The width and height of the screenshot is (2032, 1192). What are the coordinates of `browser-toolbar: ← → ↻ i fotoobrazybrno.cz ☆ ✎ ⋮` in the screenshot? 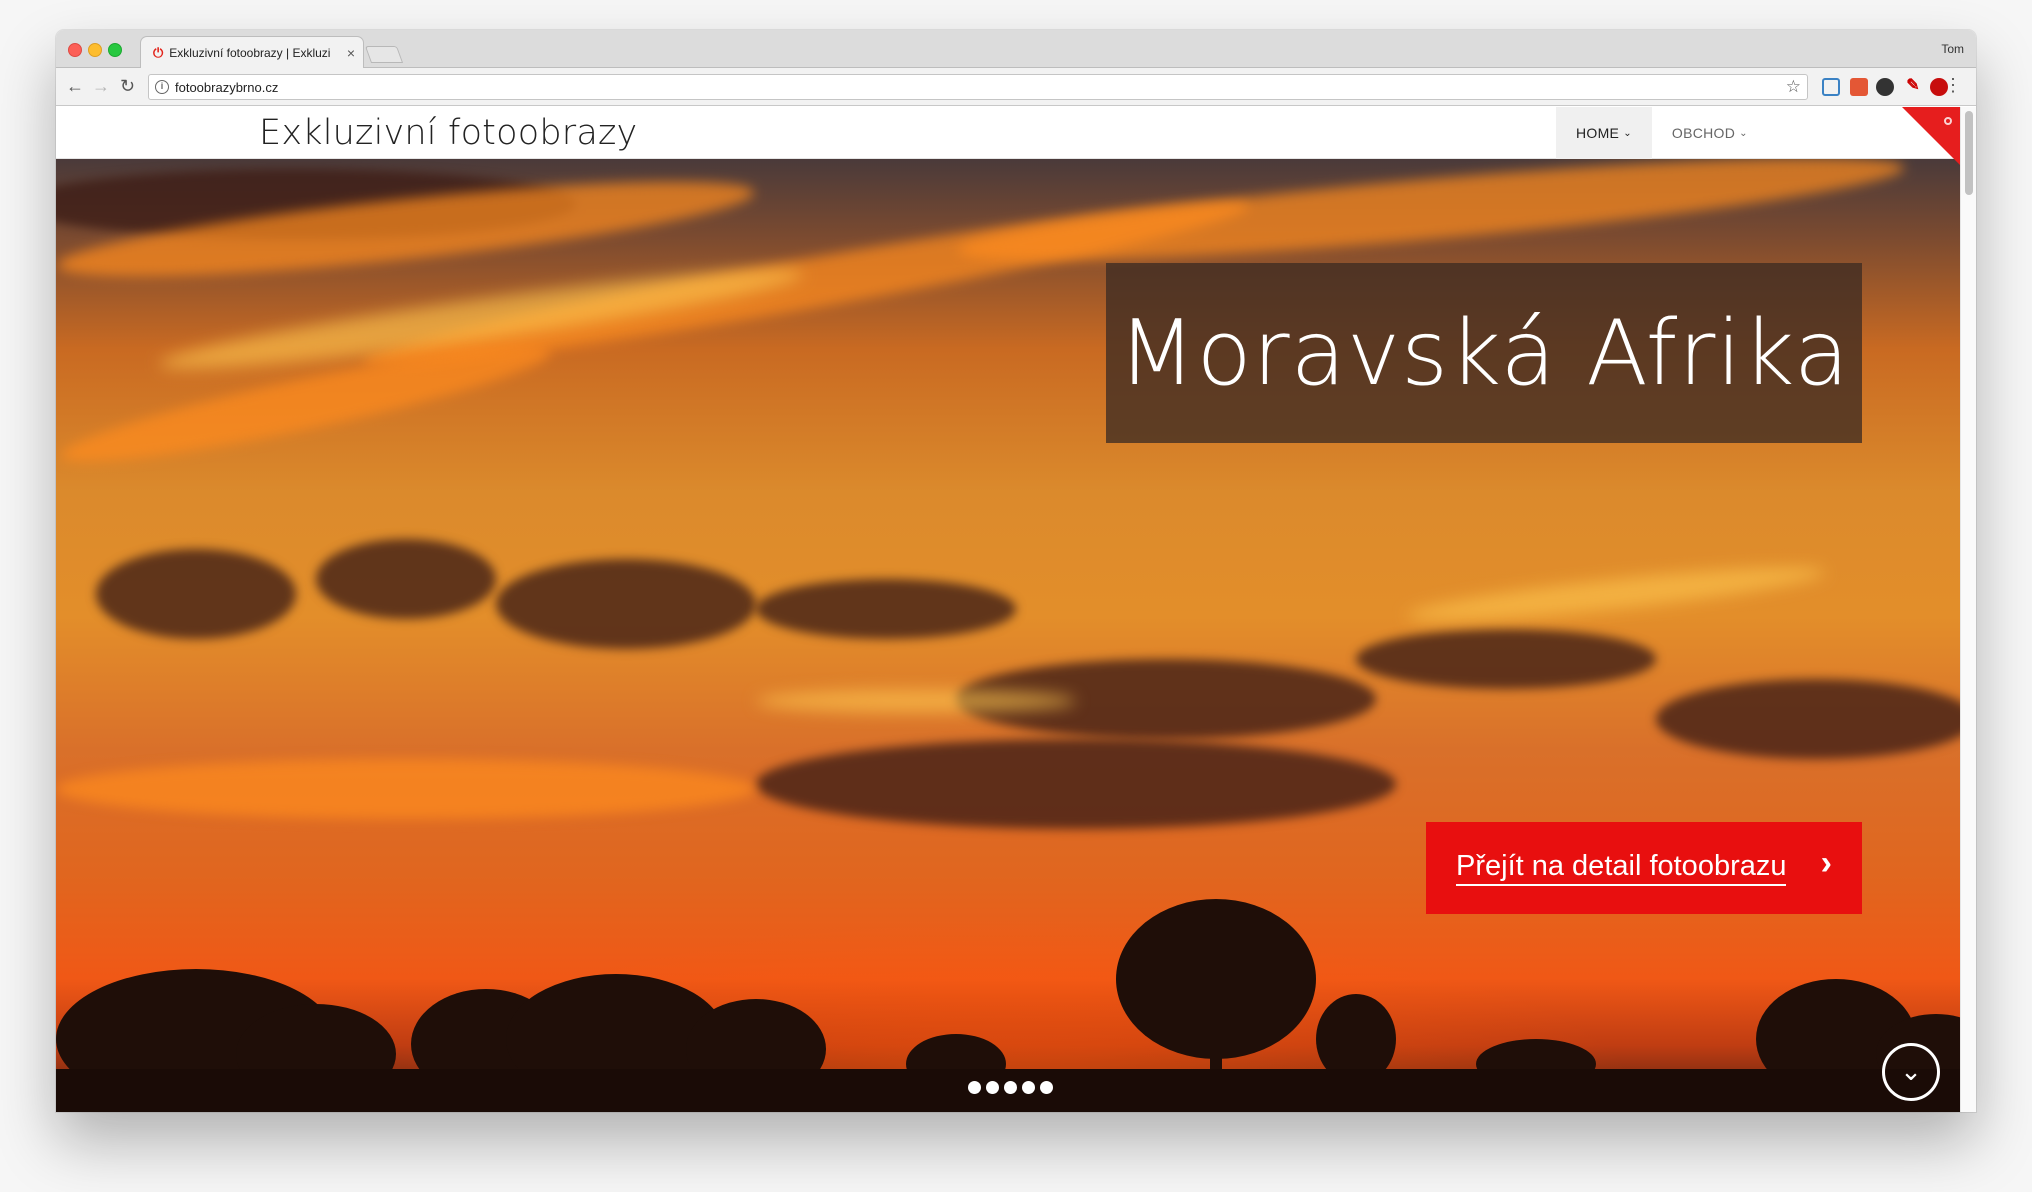 It's located at (1016, 87).